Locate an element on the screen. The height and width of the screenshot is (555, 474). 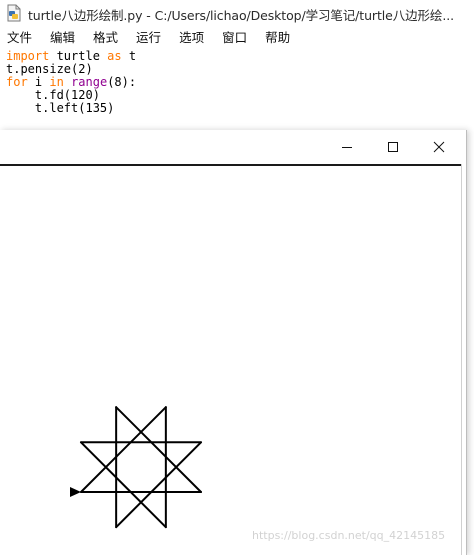
code-text: (8): is located at coordinates (122, 82).